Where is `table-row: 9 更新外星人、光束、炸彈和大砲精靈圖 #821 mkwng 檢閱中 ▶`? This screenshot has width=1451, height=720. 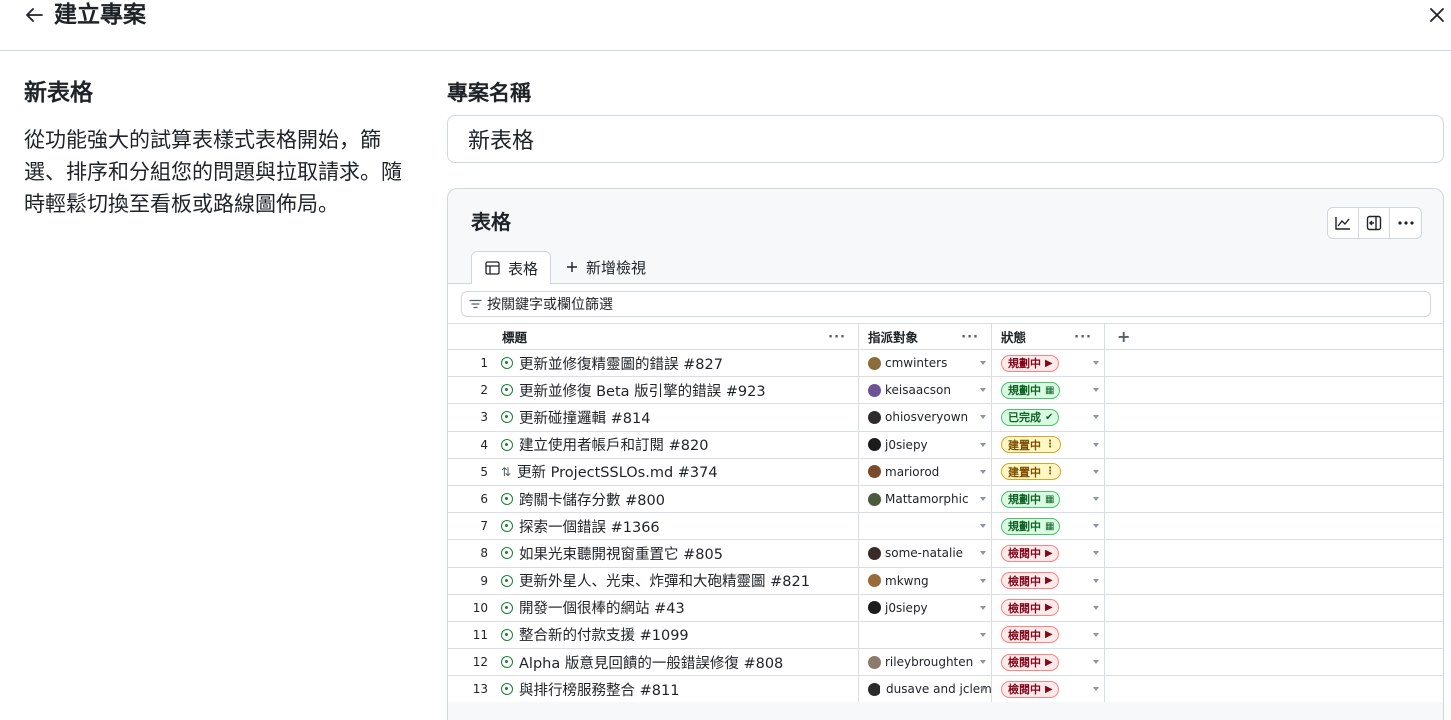 table-row: 9 更新外星人、光束、炸彈和大砲精靈圖 #821 mkwng 檢閱中 ▶ is located at coordinates (945, 580).